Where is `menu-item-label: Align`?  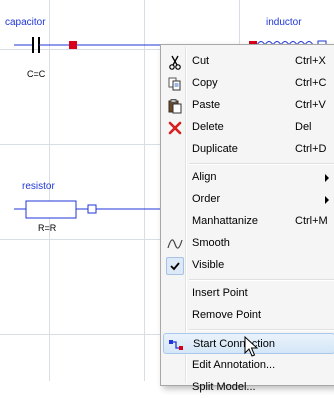 menu-item-label: Align is located at coordinates (204, 177).